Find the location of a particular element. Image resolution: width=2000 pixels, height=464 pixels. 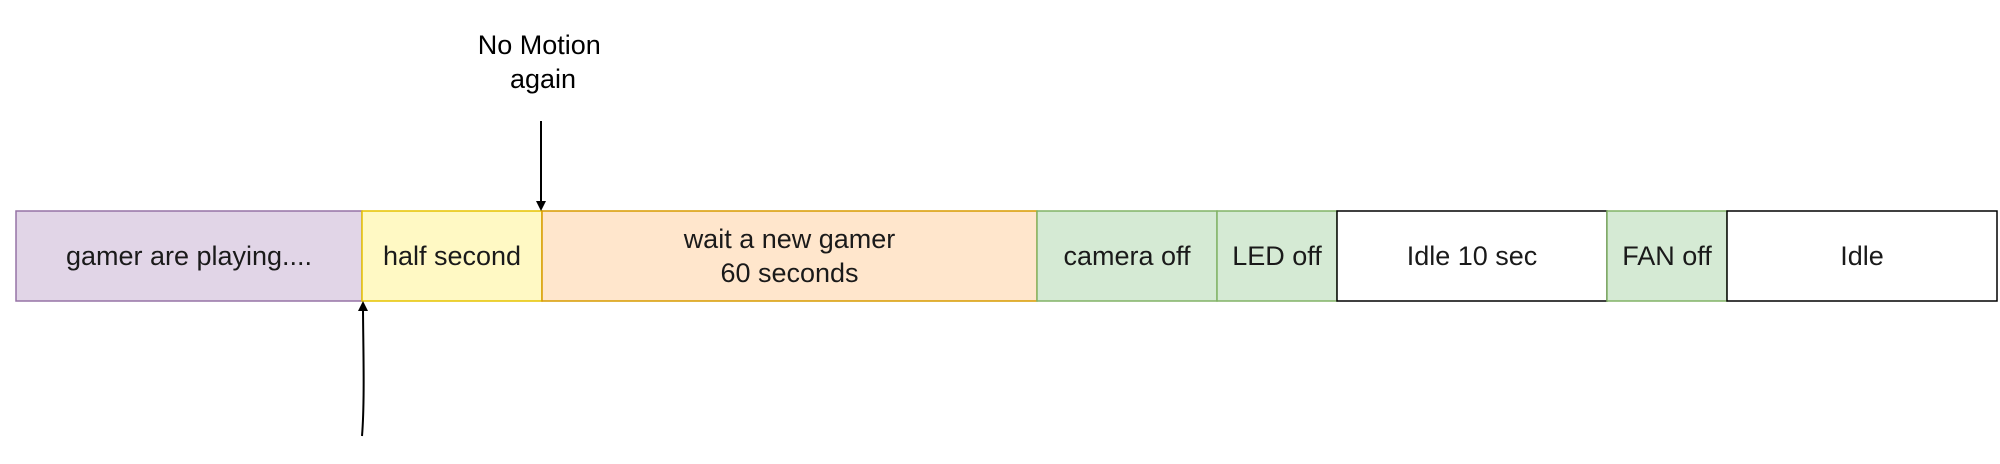

block-idle-10-sec: Idle 10 sec is located at coordinates (1472, 256).